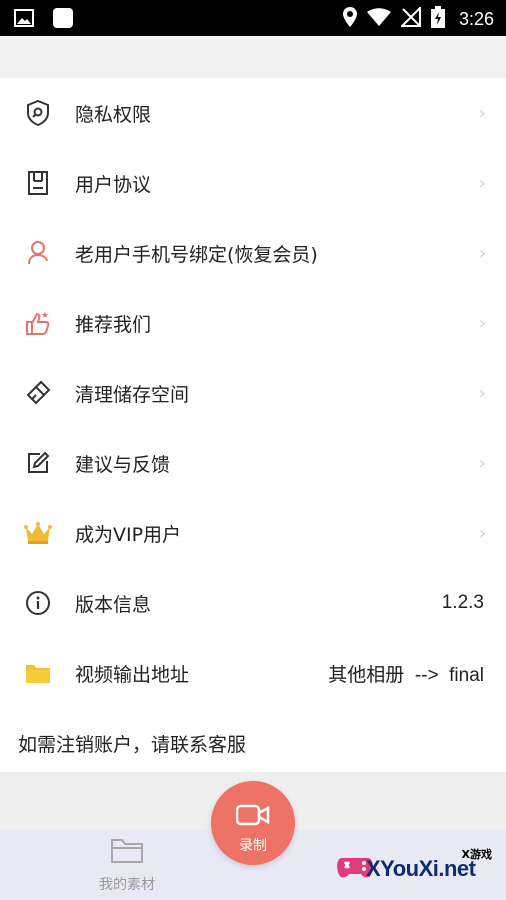  Describe the element at coordinates (38, 323) in the screenshot. I see `thumbs-up-icon` at that location.